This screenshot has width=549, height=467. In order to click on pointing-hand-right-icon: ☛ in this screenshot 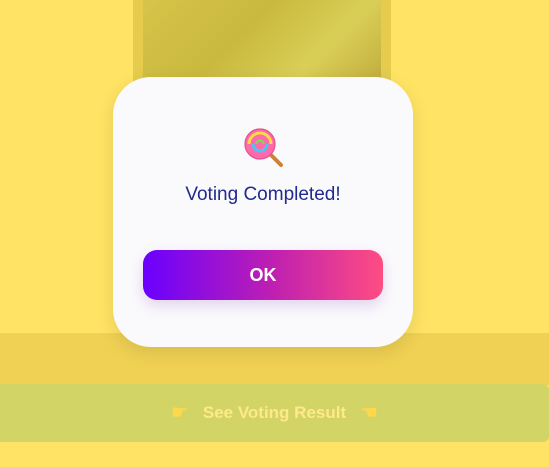, I will do `click(179, 413)`.